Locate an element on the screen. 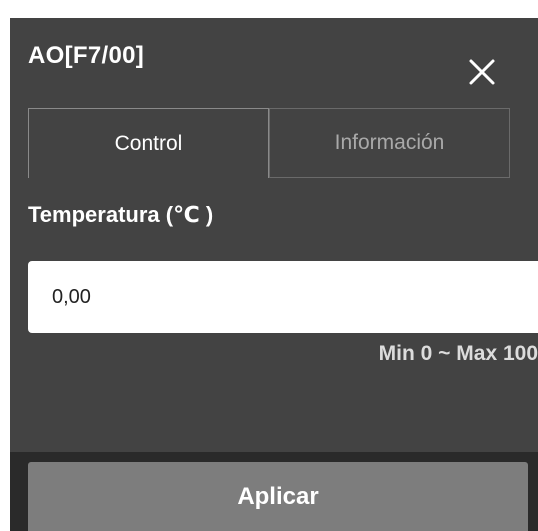  apply-button: Aplicar is located at coordinates (278, 496).